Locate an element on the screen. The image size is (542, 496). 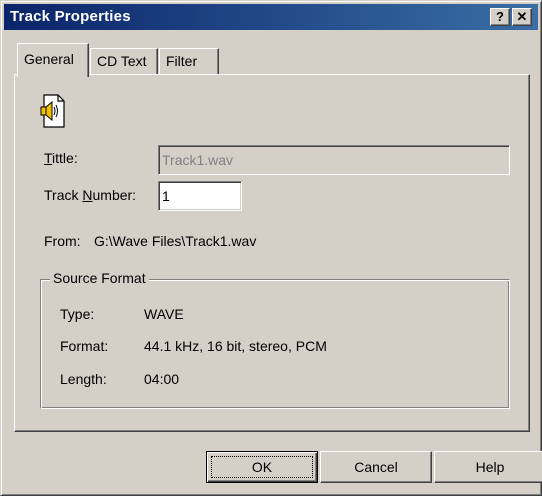
track-number-label: Track Number: is located at coordinates (90, 195).